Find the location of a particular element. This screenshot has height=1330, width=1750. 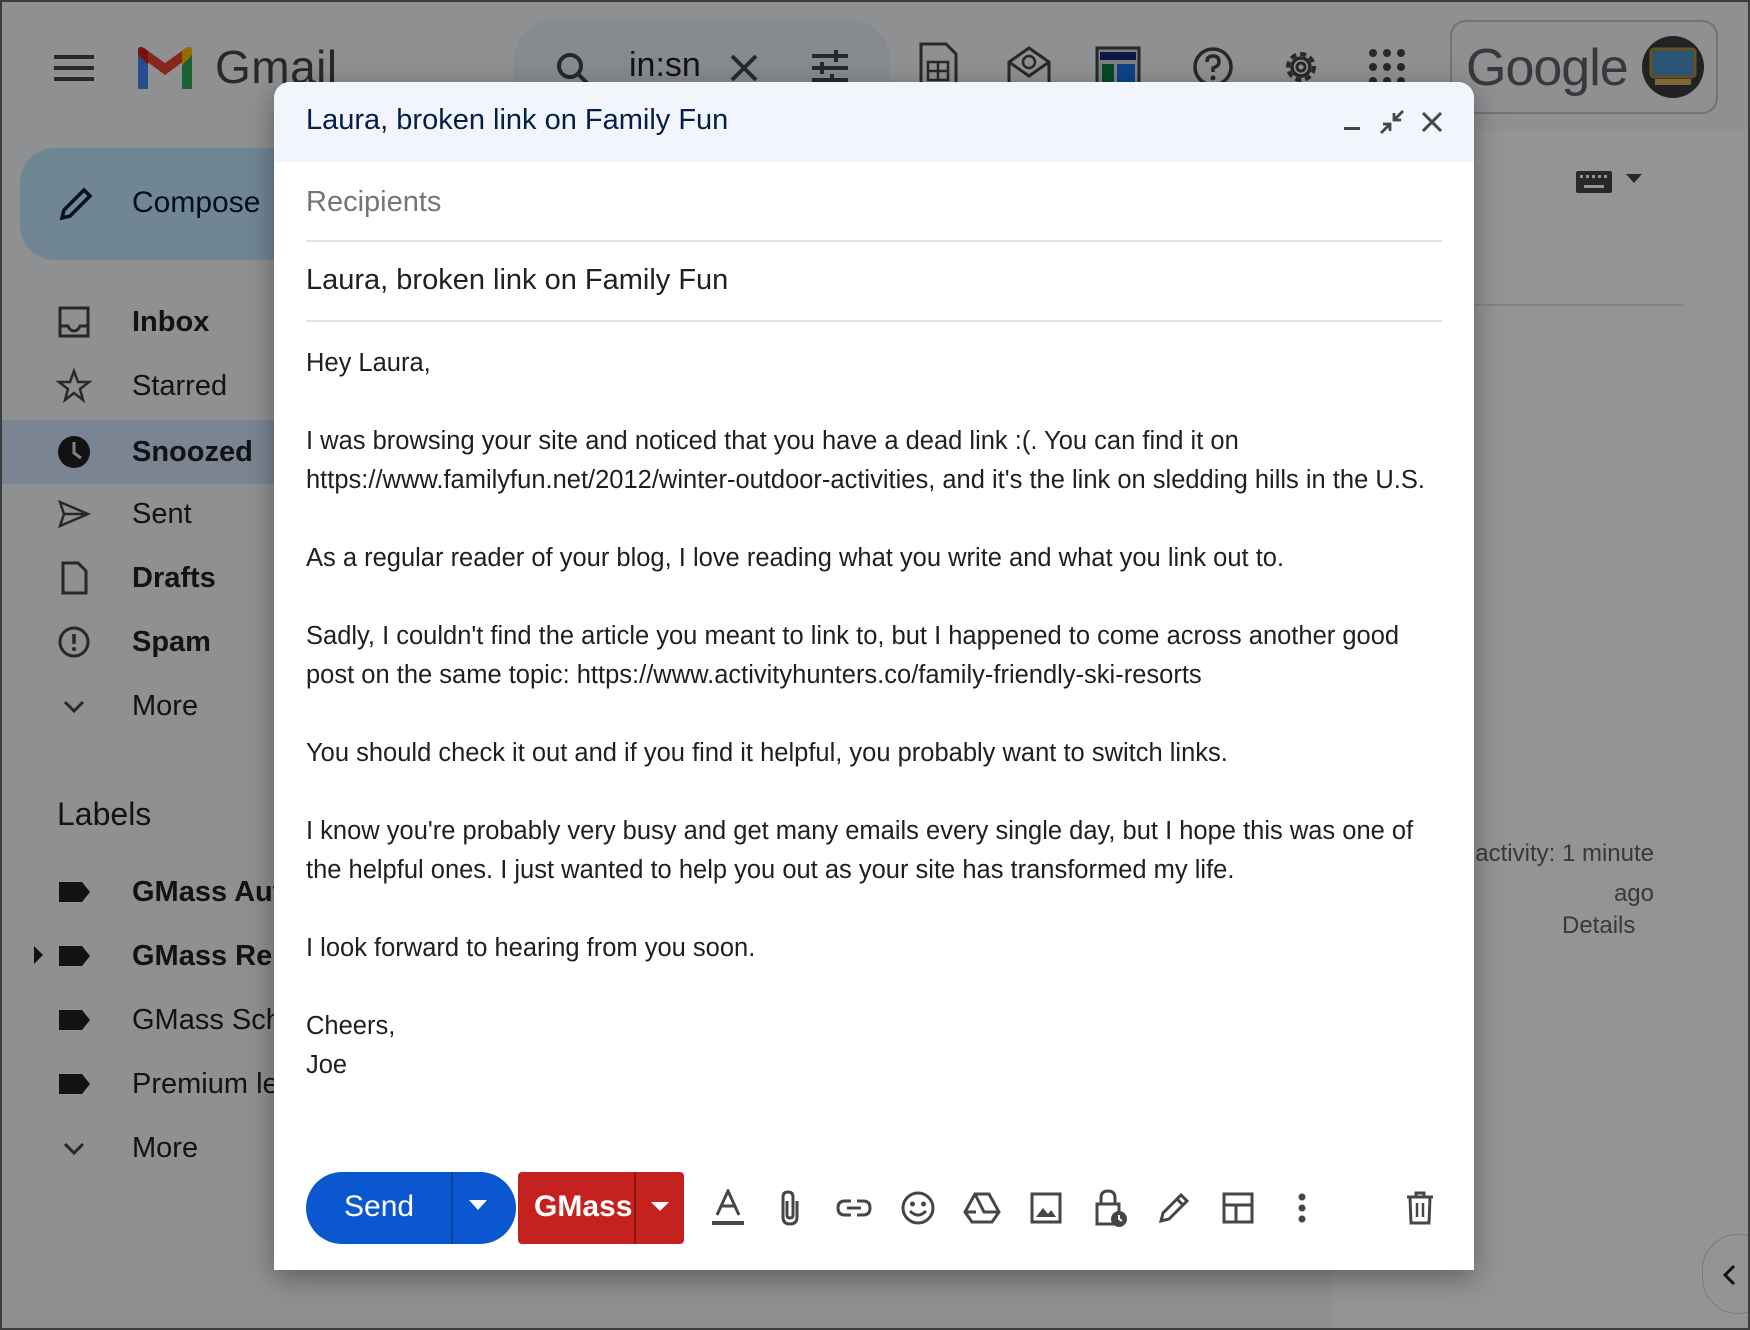

confidential-mode-icon is located at coordinates (1110, 1208).